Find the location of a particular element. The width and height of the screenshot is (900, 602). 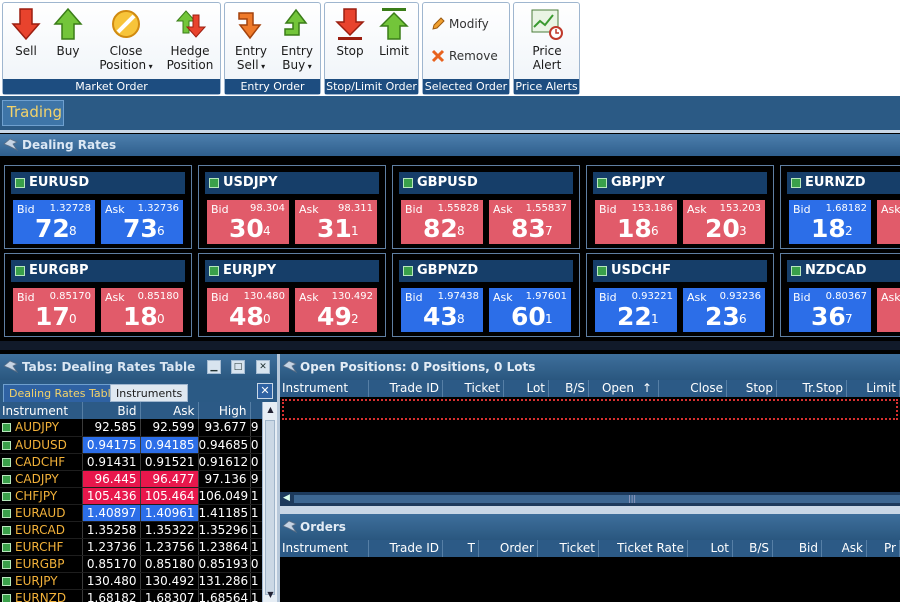

table-row: EURCHF 1.23736 1.23756 1.23864 1 is located at coordinates (131, 547).